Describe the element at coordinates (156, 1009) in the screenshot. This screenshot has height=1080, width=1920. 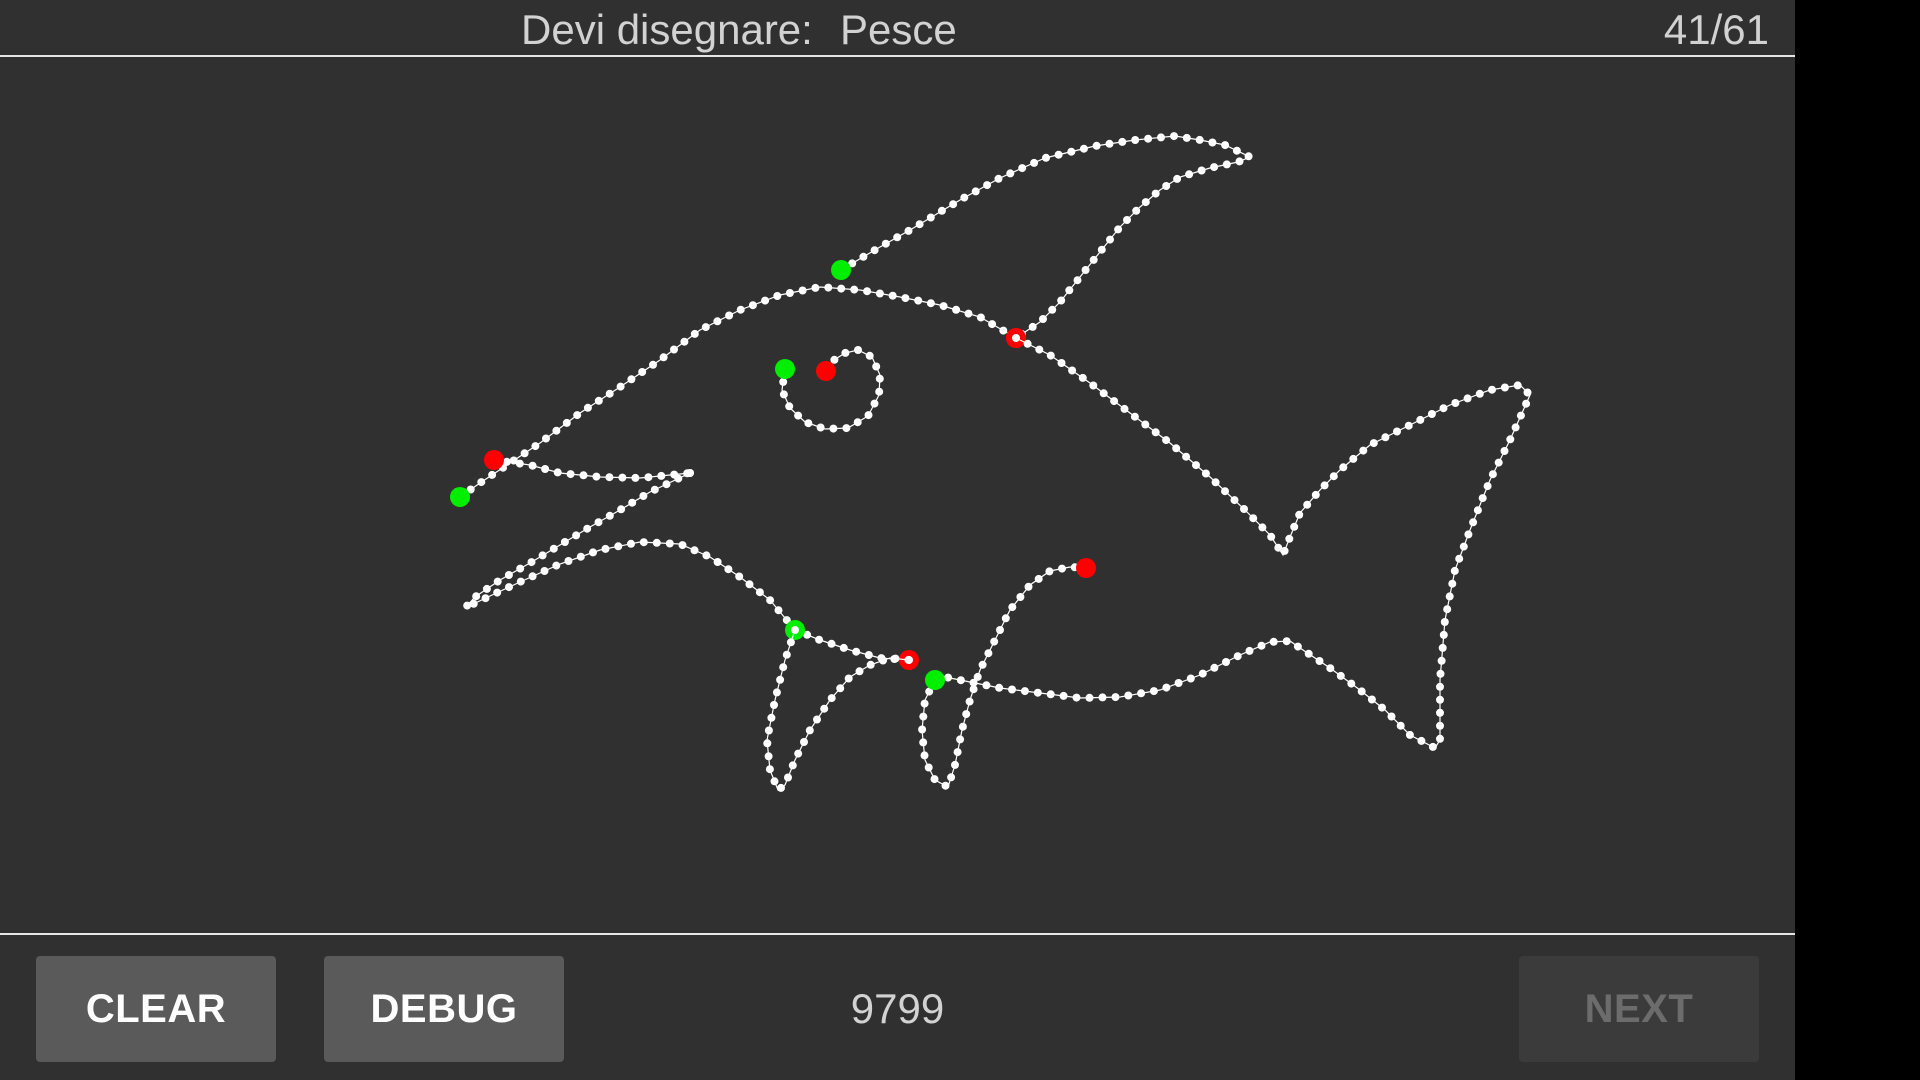
I see `clear-button: CLEAR` at that location.